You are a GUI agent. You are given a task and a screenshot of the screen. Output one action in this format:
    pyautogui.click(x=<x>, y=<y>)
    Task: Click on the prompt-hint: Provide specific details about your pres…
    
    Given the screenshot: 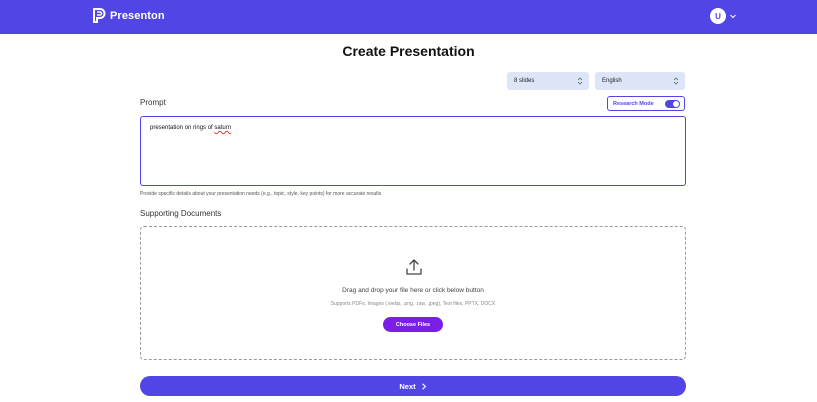 What is the action you would take?
    pyautogui.click(x=261, y=194)
    